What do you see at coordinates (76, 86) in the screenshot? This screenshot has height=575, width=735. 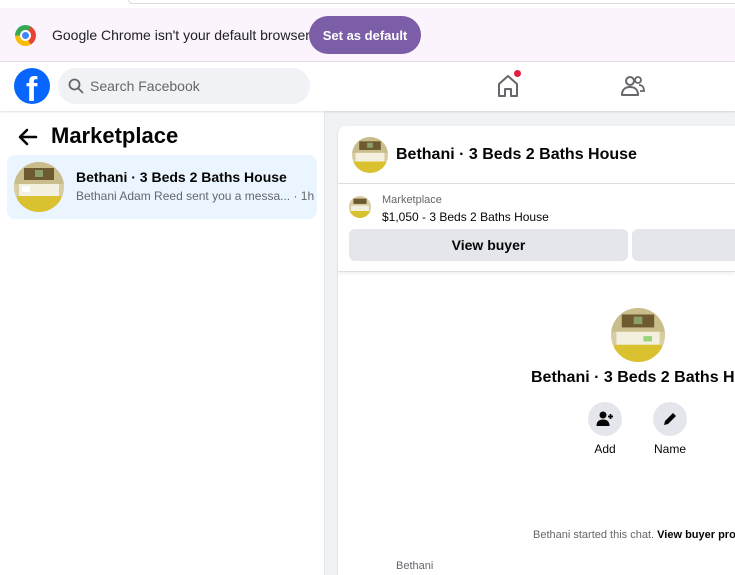 I see `search-icon` at bounding box center [76, 86].